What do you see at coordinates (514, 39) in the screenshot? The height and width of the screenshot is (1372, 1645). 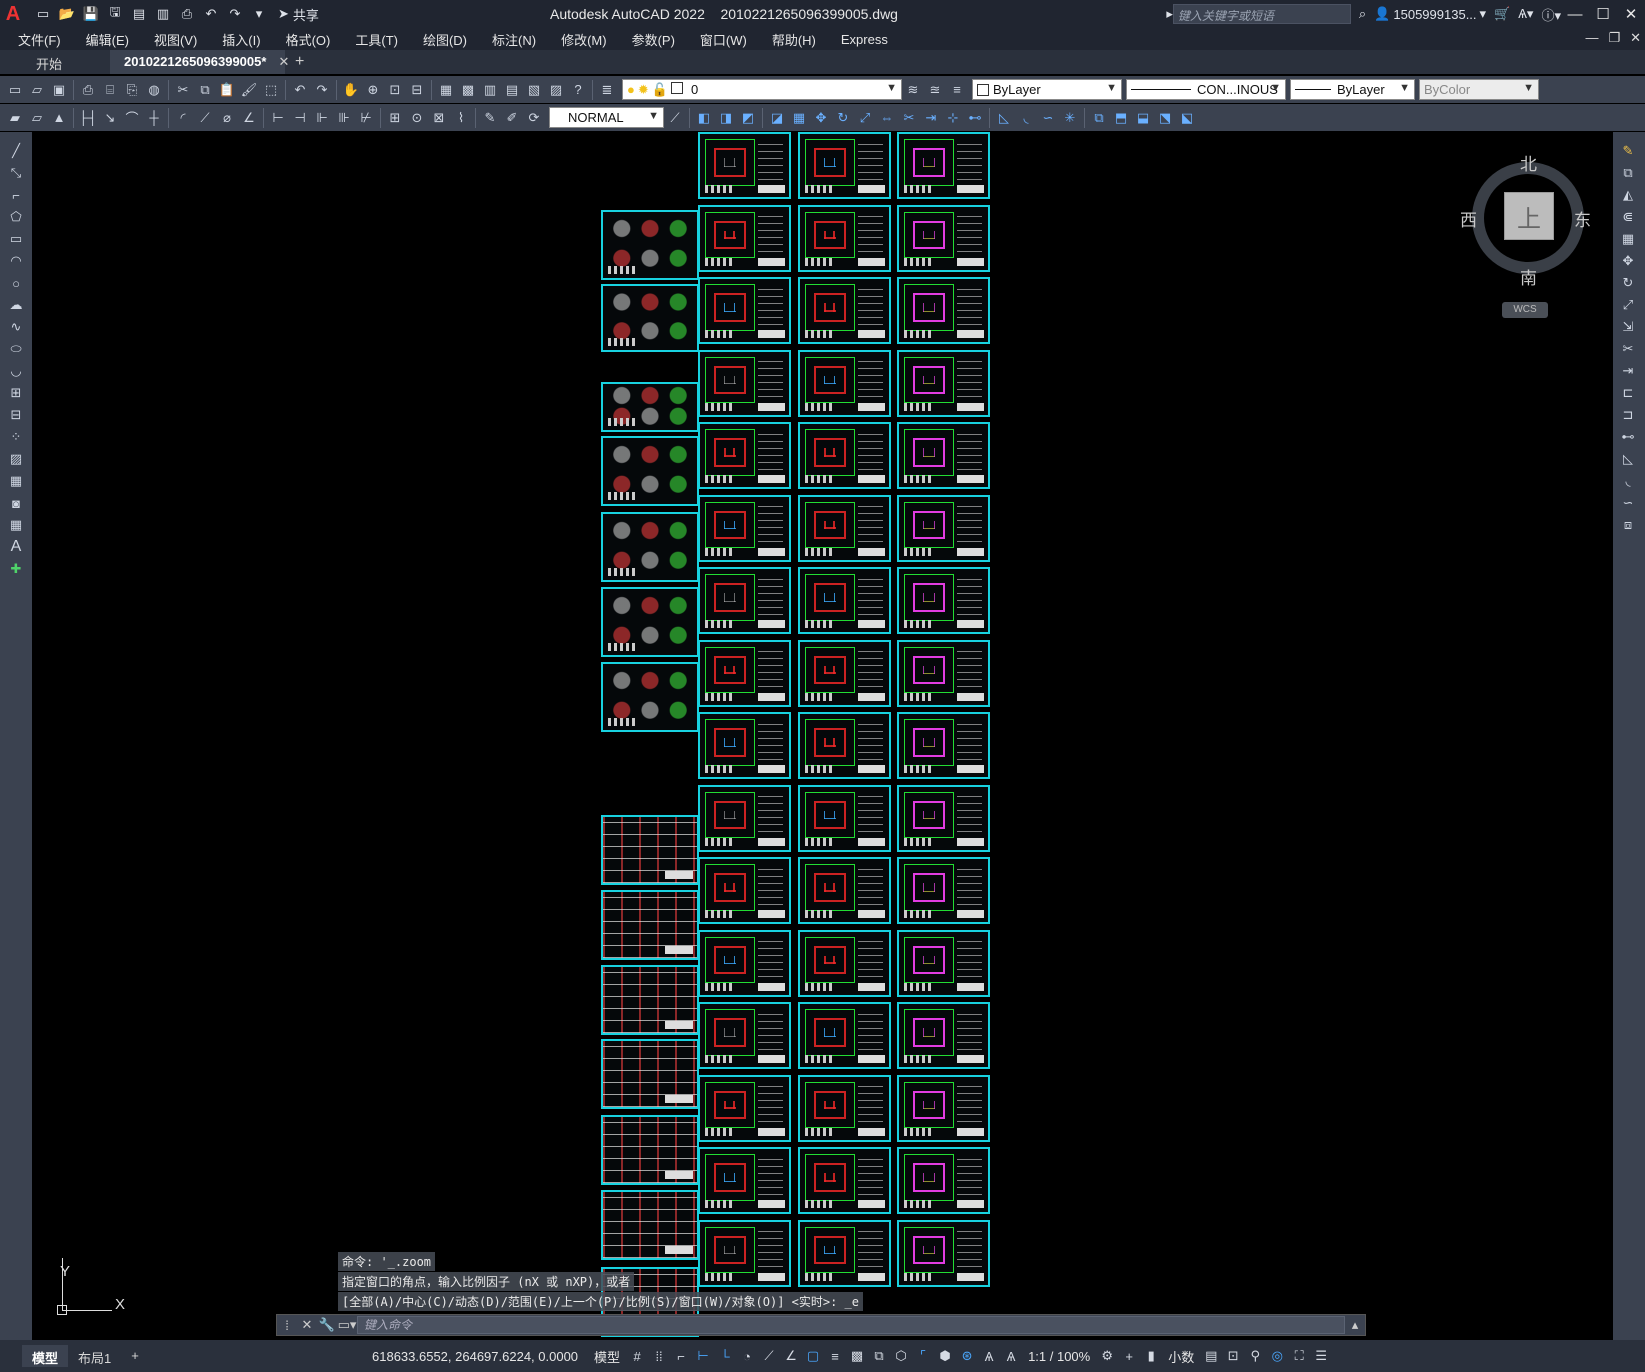 I see `menu-dimension: 标注(N)` at bounding box center [514, 39].